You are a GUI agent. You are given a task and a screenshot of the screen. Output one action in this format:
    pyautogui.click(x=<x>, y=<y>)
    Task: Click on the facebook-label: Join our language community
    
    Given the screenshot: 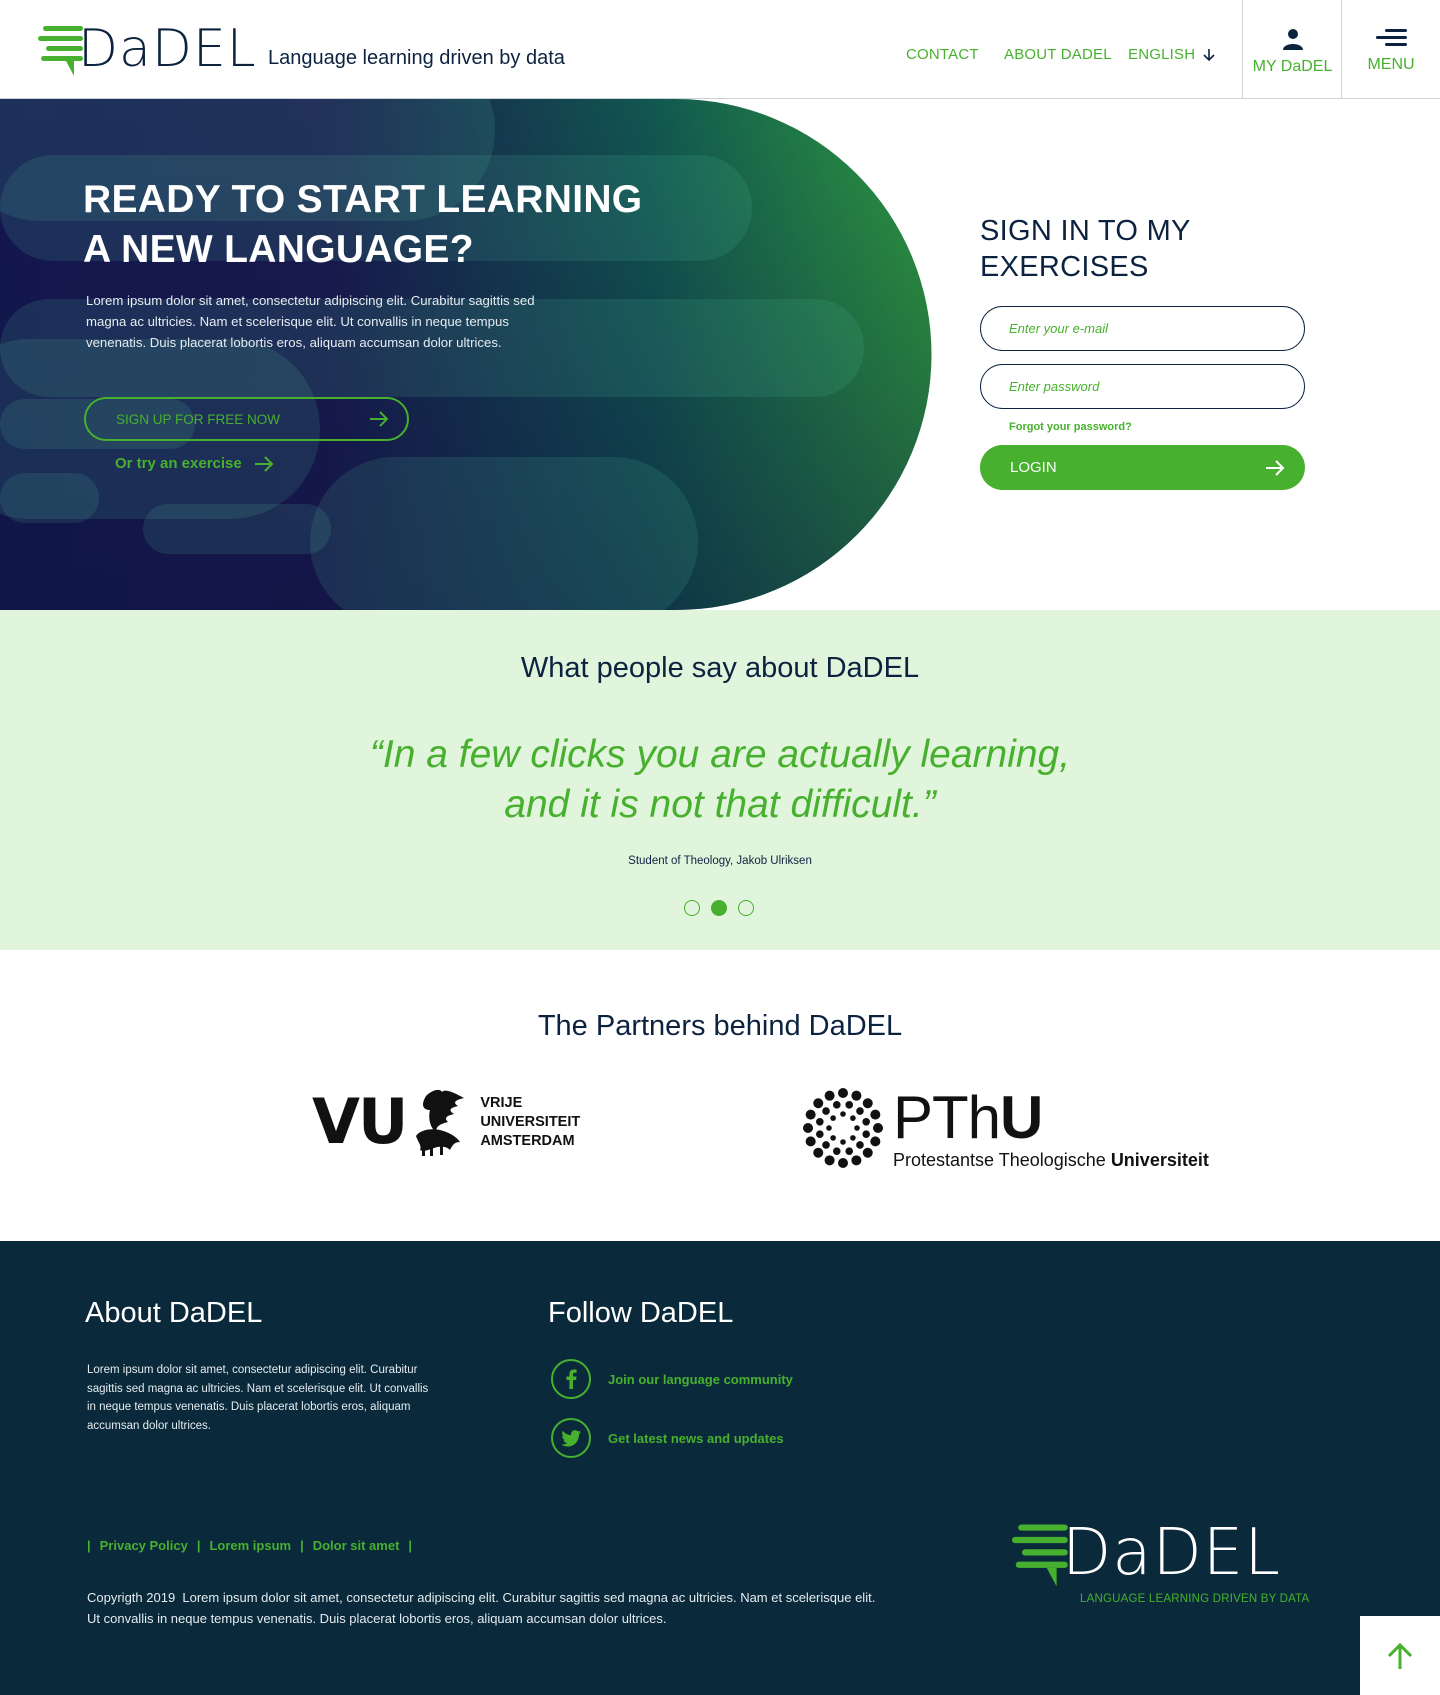 What is the action you would take?
    pyautogui.click(x=700, y=1379)
    